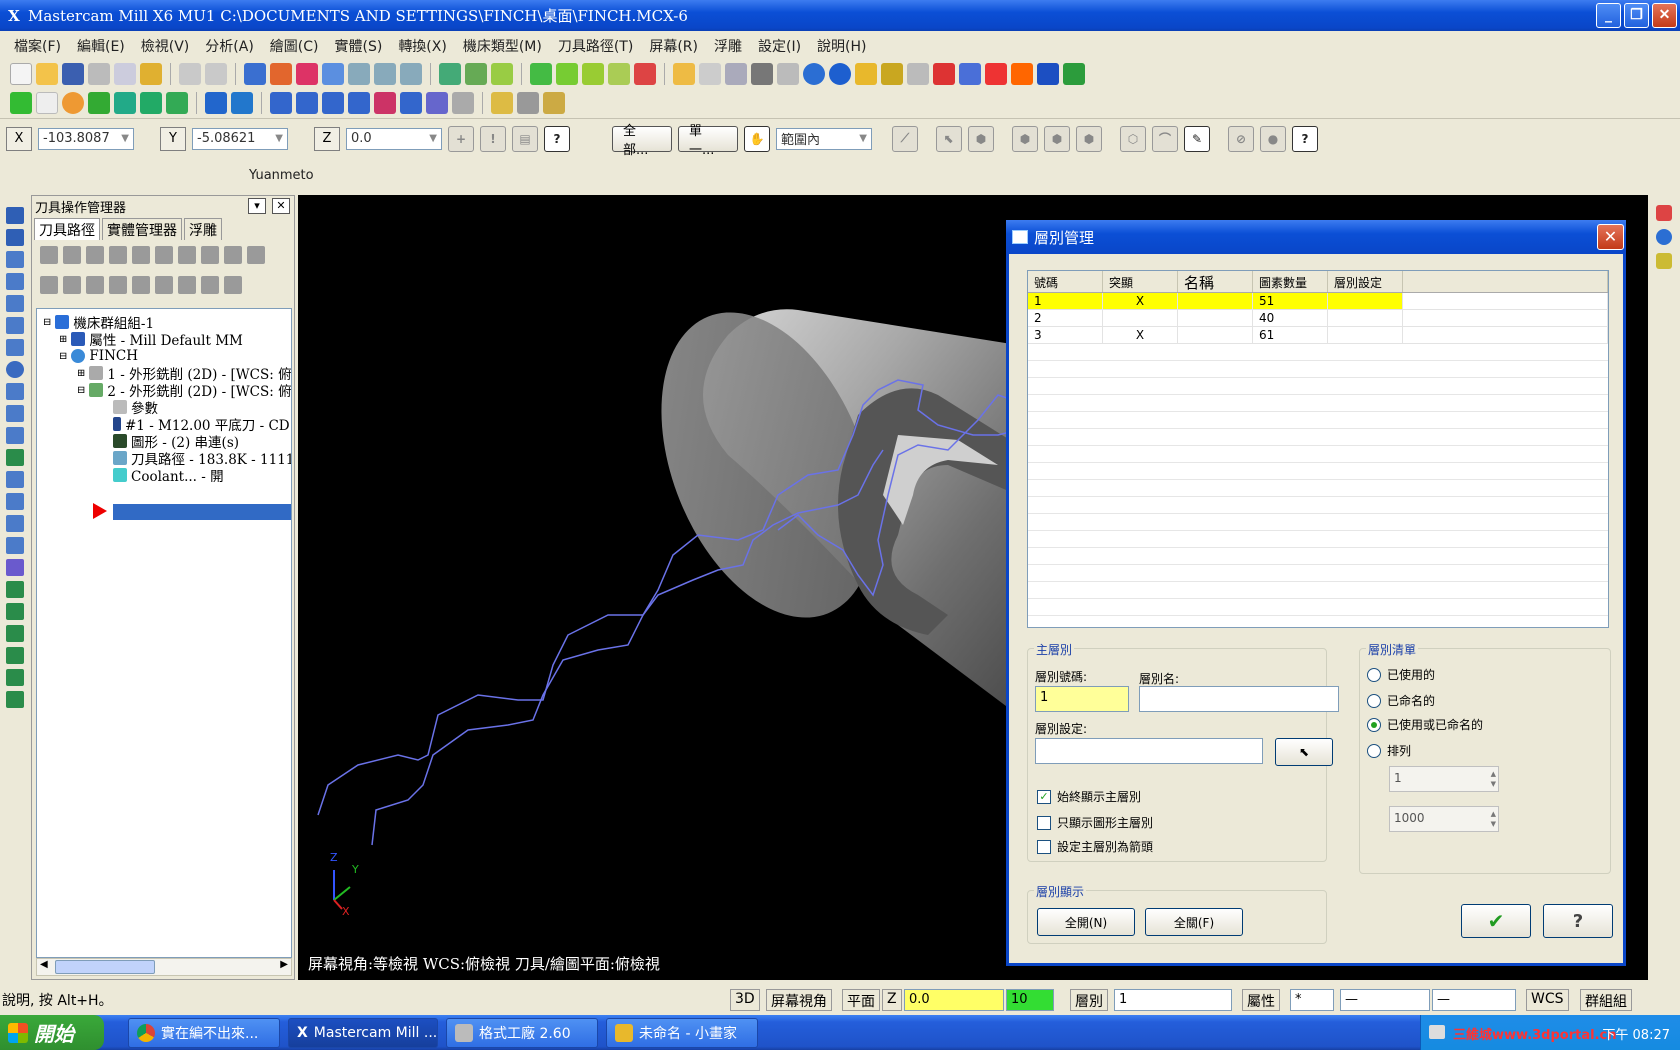 This screenshot has width=1680, height=1050. What do you see at coordinates (981, 138) in the screenshot?
I see `entity-icon: ⬢` at bounding box center [981, 138].